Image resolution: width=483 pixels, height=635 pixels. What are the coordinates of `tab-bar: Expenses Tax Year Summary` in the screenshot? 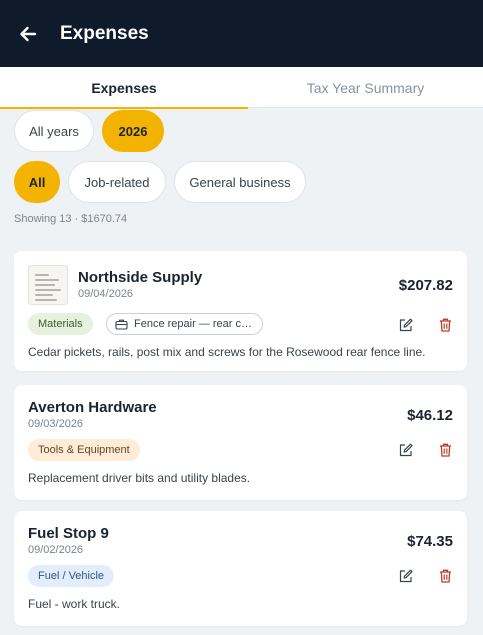 It's located at (241, 88).